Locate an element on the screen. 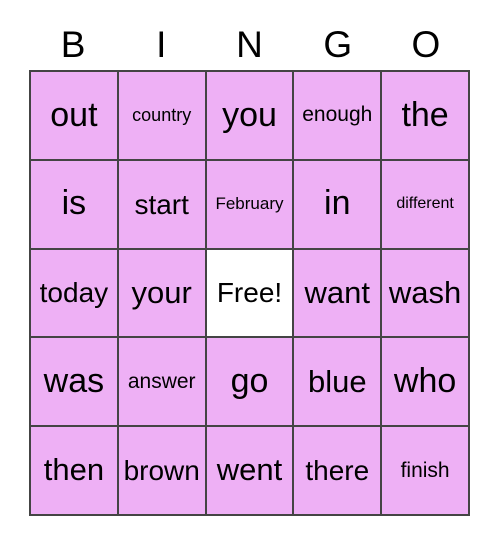  bingo-header: B I N G O is located at coordinates (249, 44).